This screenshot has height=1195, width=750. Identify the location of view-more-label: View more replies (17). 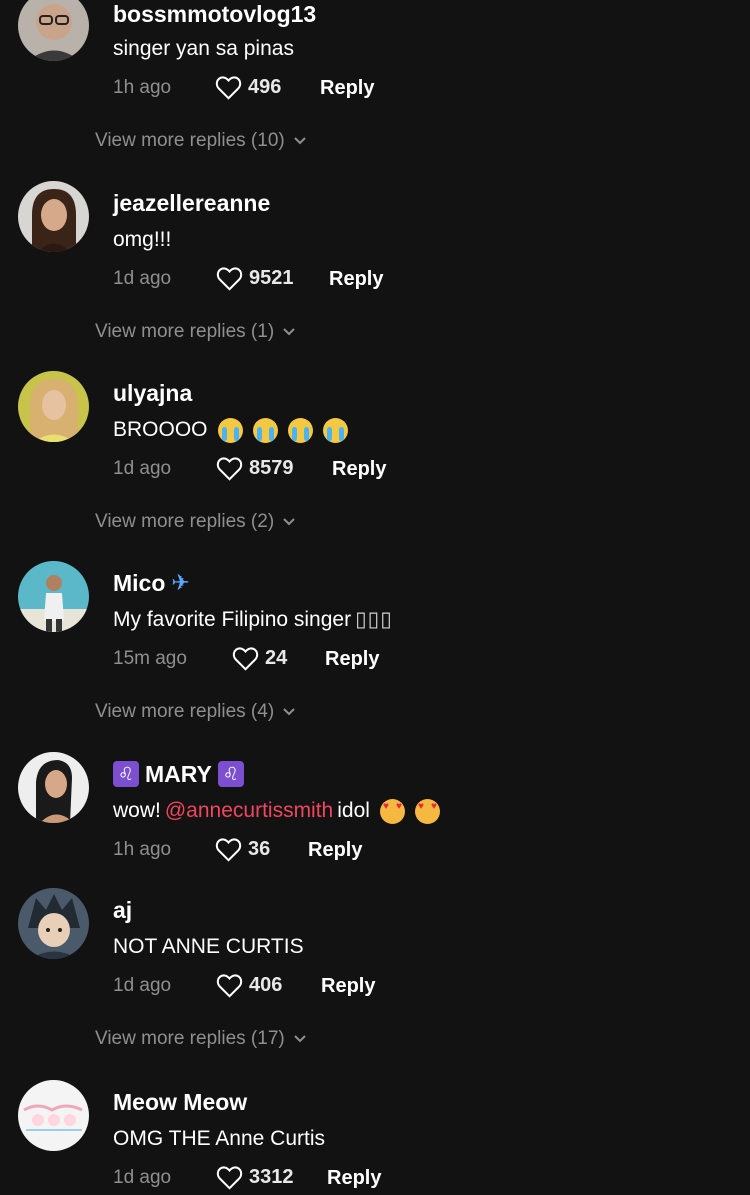
(190, 1038).